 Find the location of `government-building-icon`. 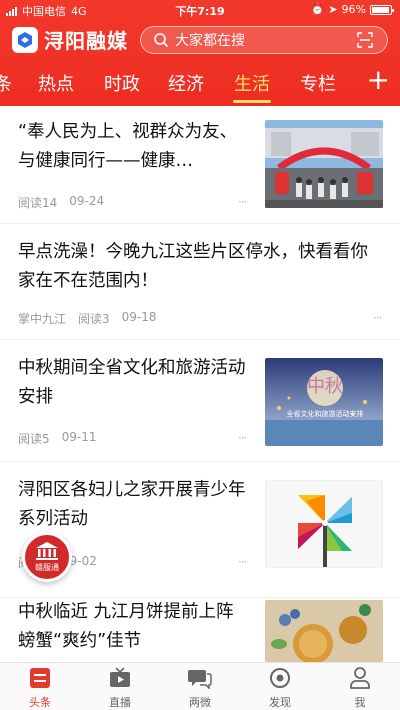

government-building-icon is located at coordinates (47, 551).